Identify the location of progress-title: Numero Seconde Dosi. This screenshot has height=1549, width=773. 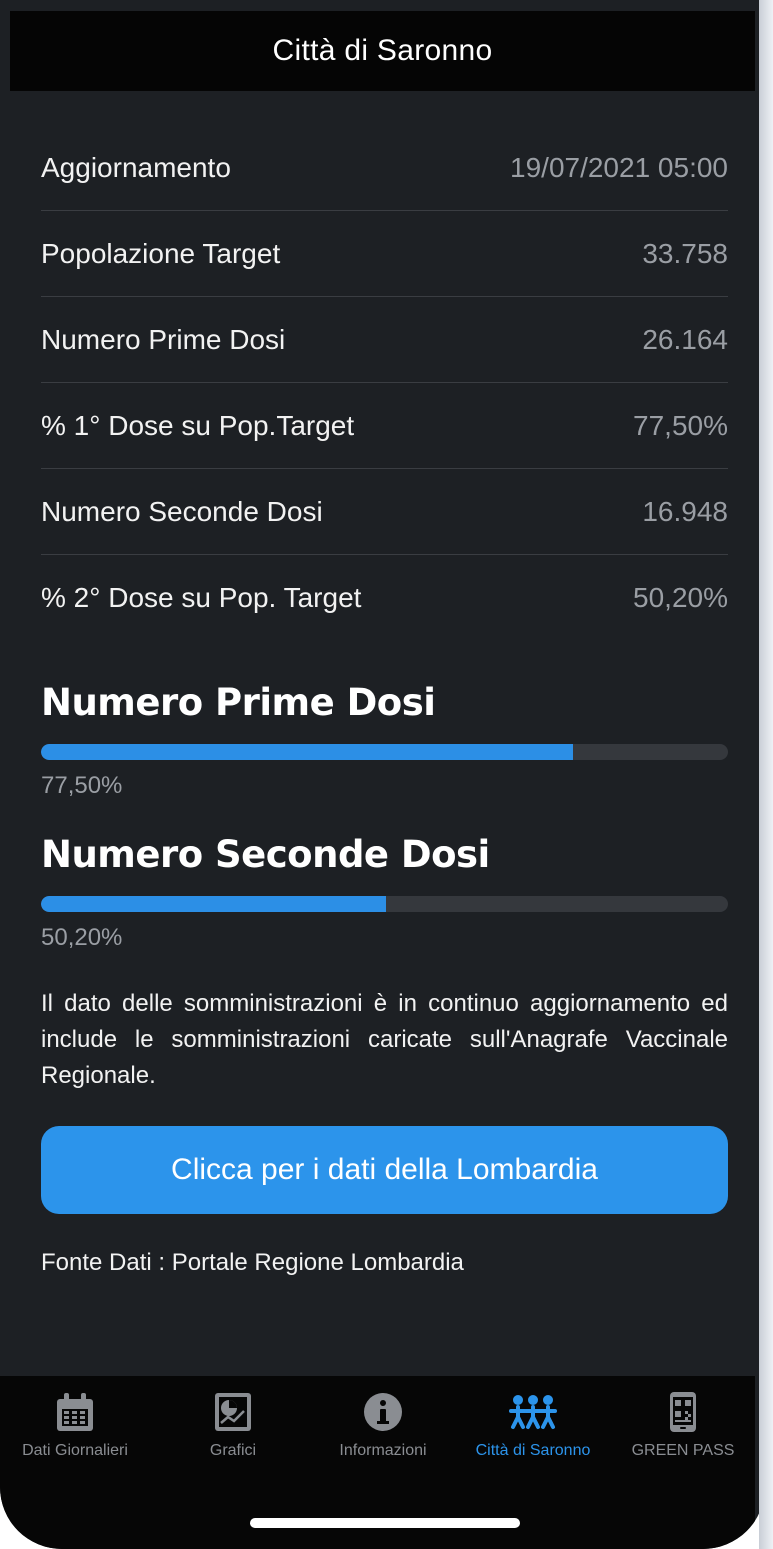
(265, 854).